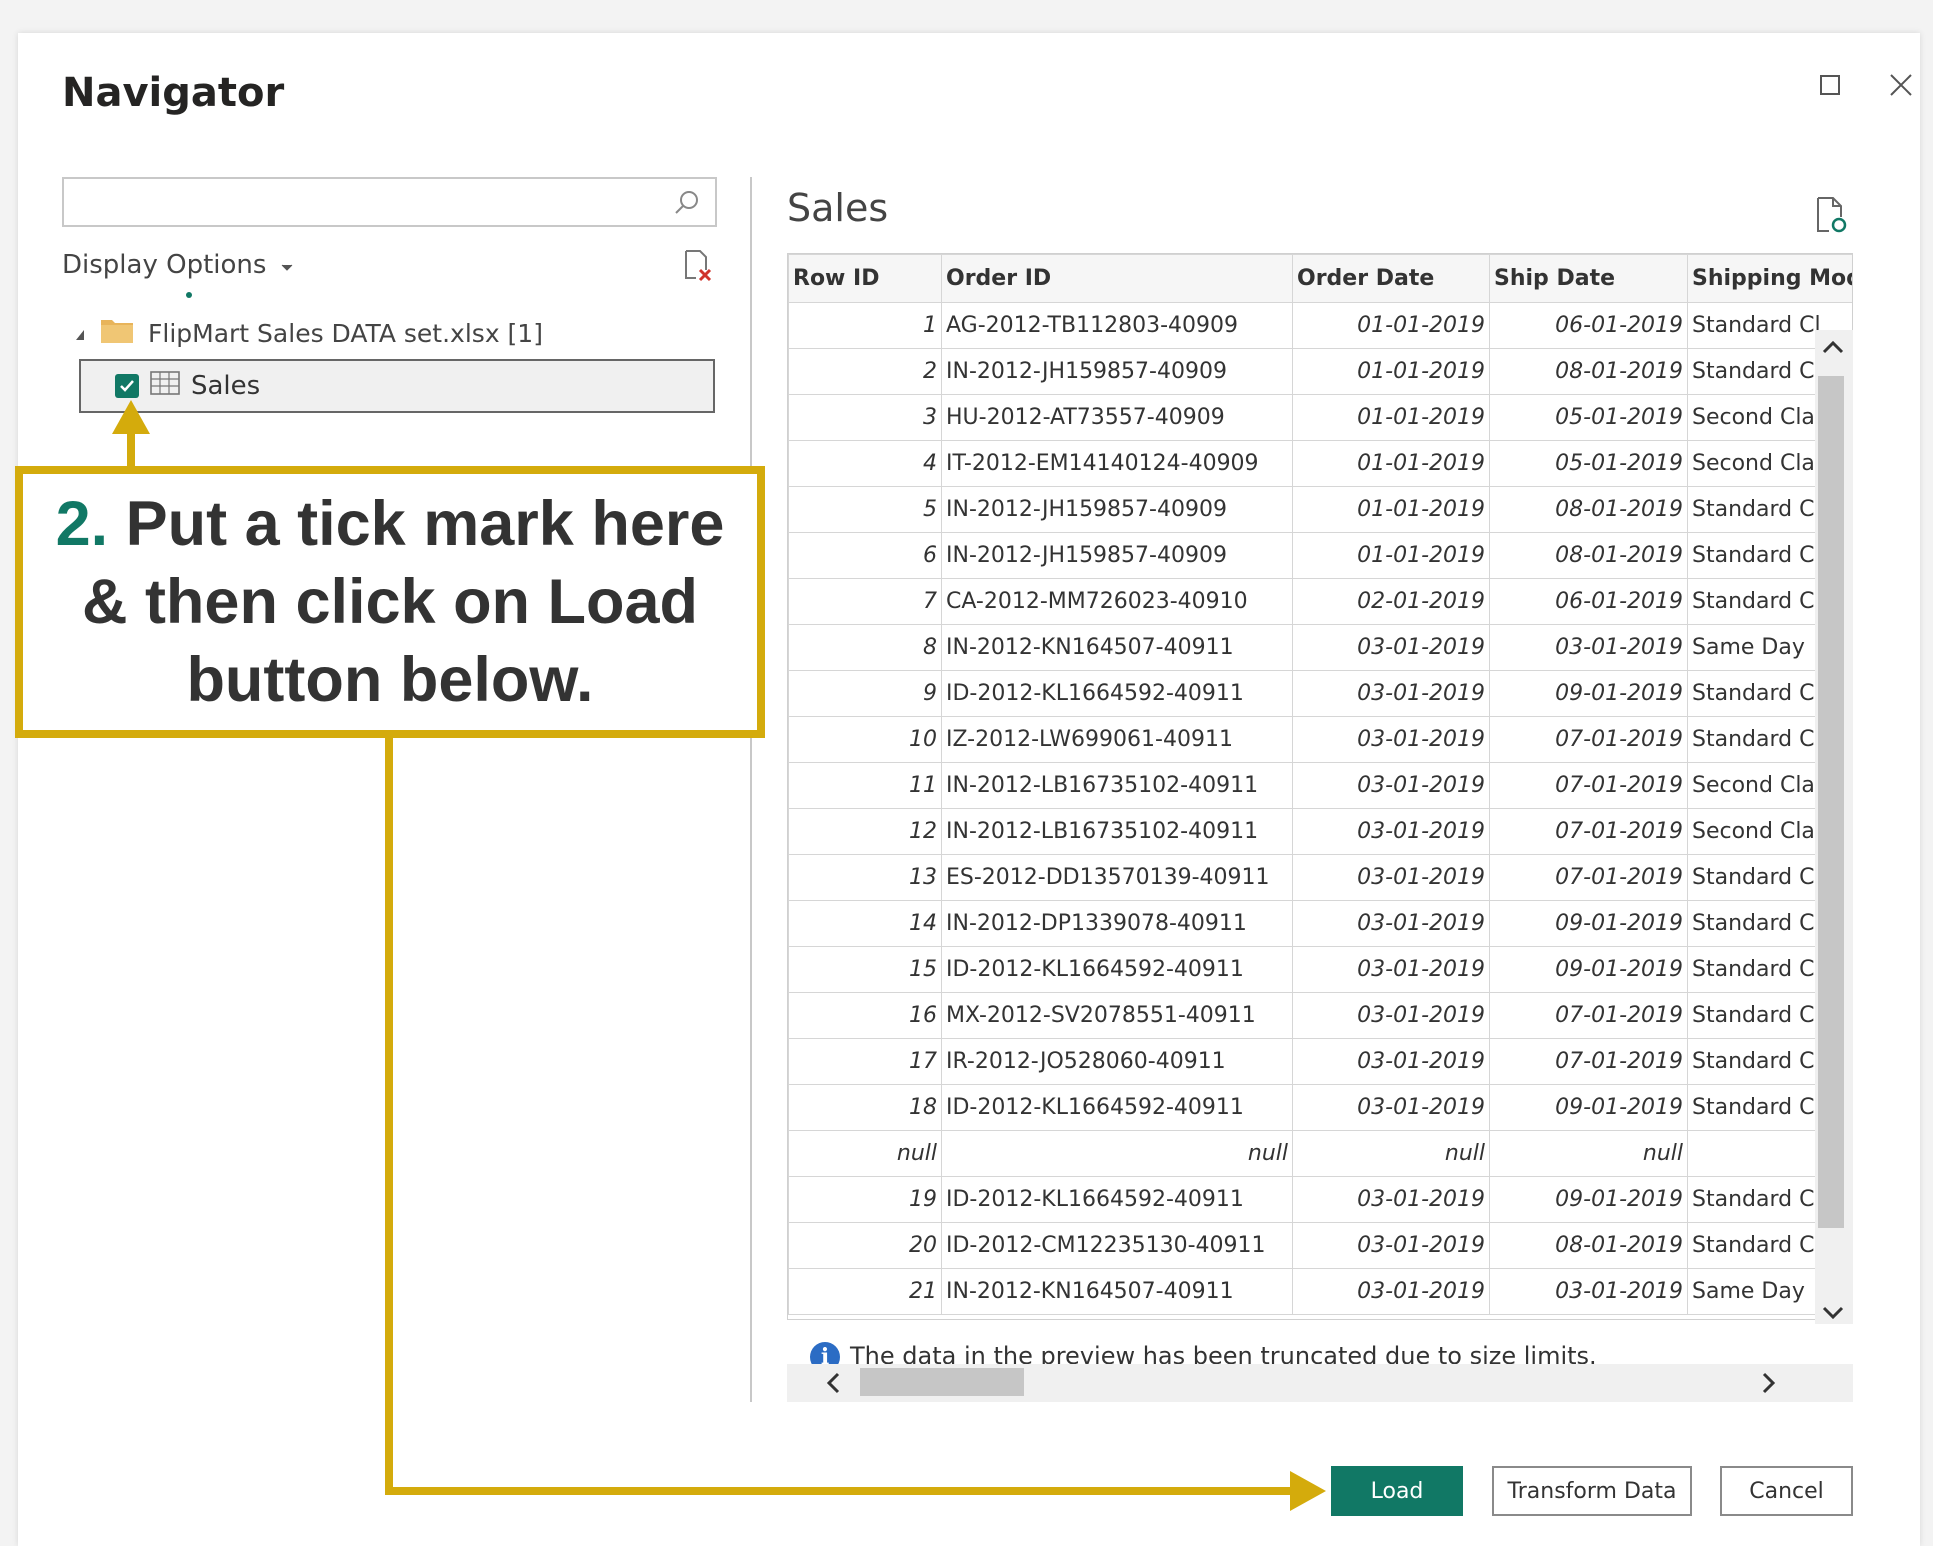 The width and height of the screenshot is (1933, 1546). What do you see at coordinates (416, 524) in the screenshot?
I see `callout-line-1-text: Put a tick mark here` at bounding box center [416, 524].